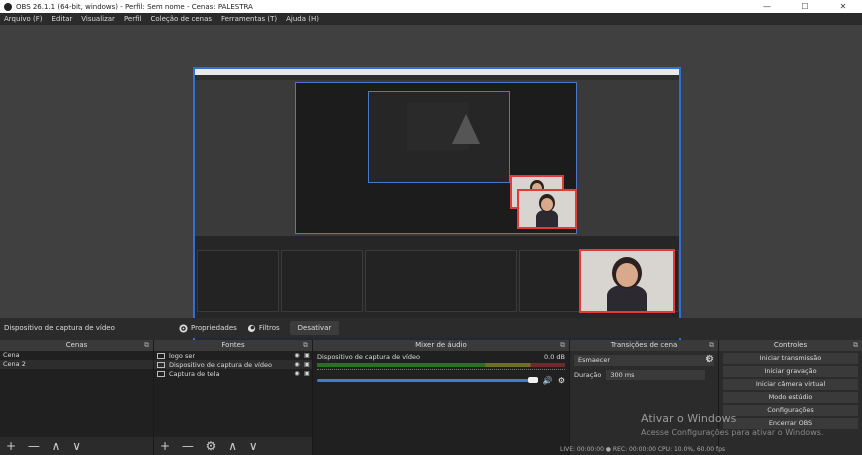  I want to click on sources-toolbar: + — ⚙ ∧ ∨, so click(233, 446).